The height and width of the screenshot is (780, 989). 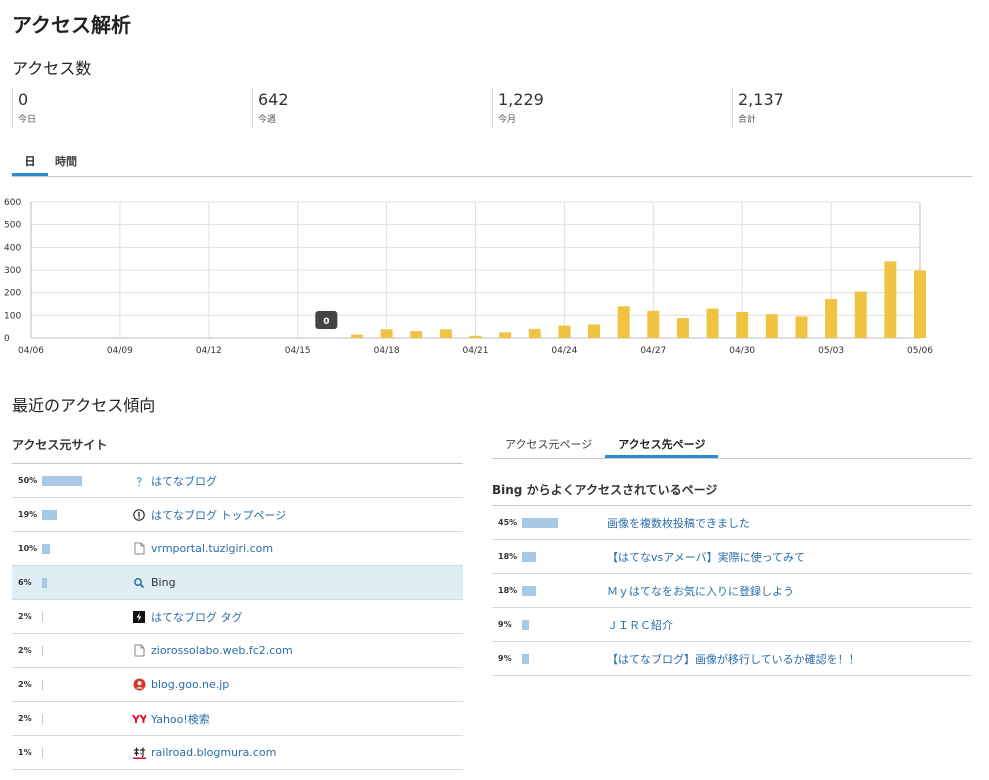 What do you see at coordinates (66, 162) in the screenshot?
I see `tab-hour: 時間` at bounding box center [66, 162].